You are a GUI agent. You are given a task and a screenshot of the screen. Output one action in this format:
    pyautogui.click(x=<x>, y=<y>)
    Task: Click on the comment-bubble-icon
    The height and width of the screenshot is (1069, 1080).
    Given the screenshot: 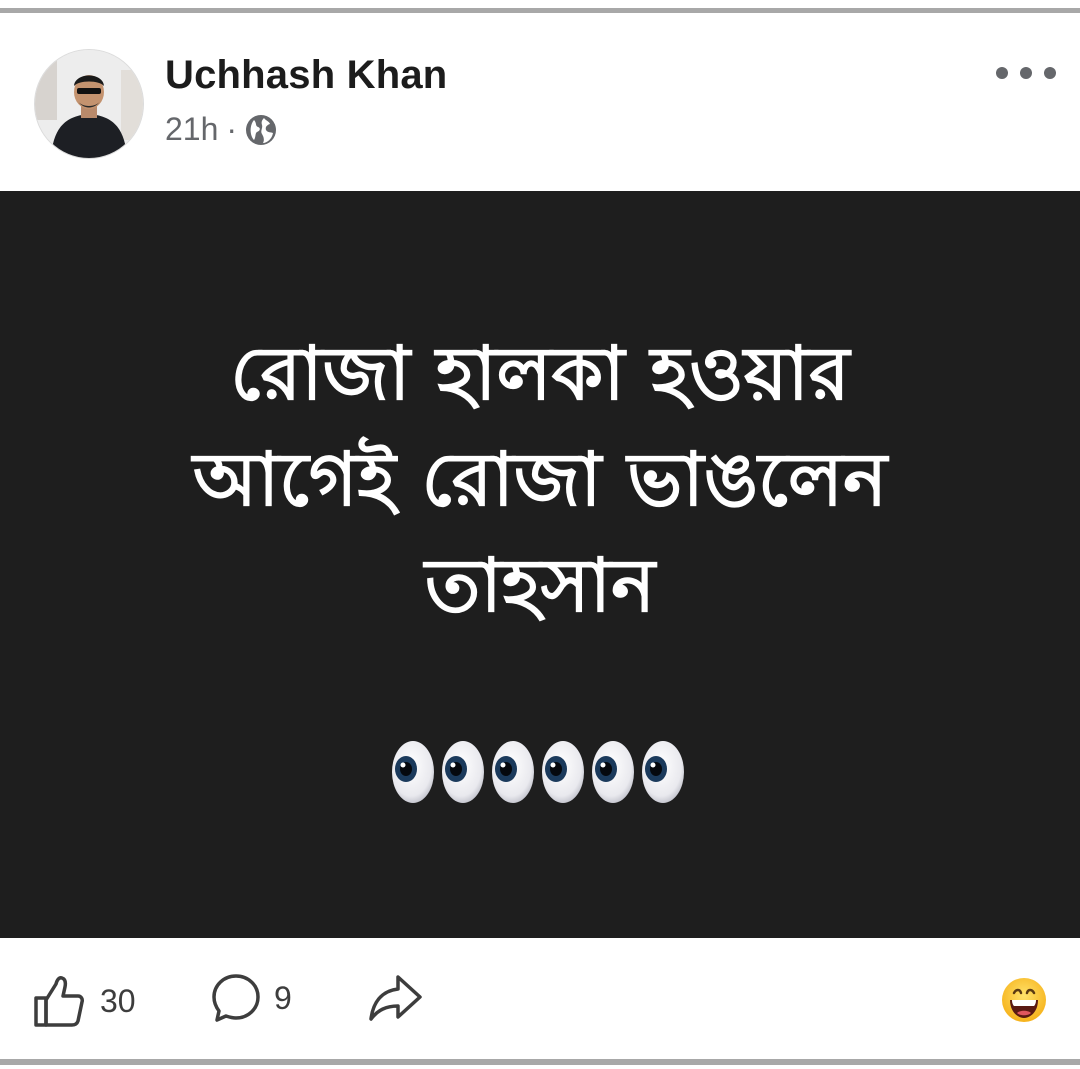 What is the action you would take?
    pyautogui.click(x=236, y=998)
    